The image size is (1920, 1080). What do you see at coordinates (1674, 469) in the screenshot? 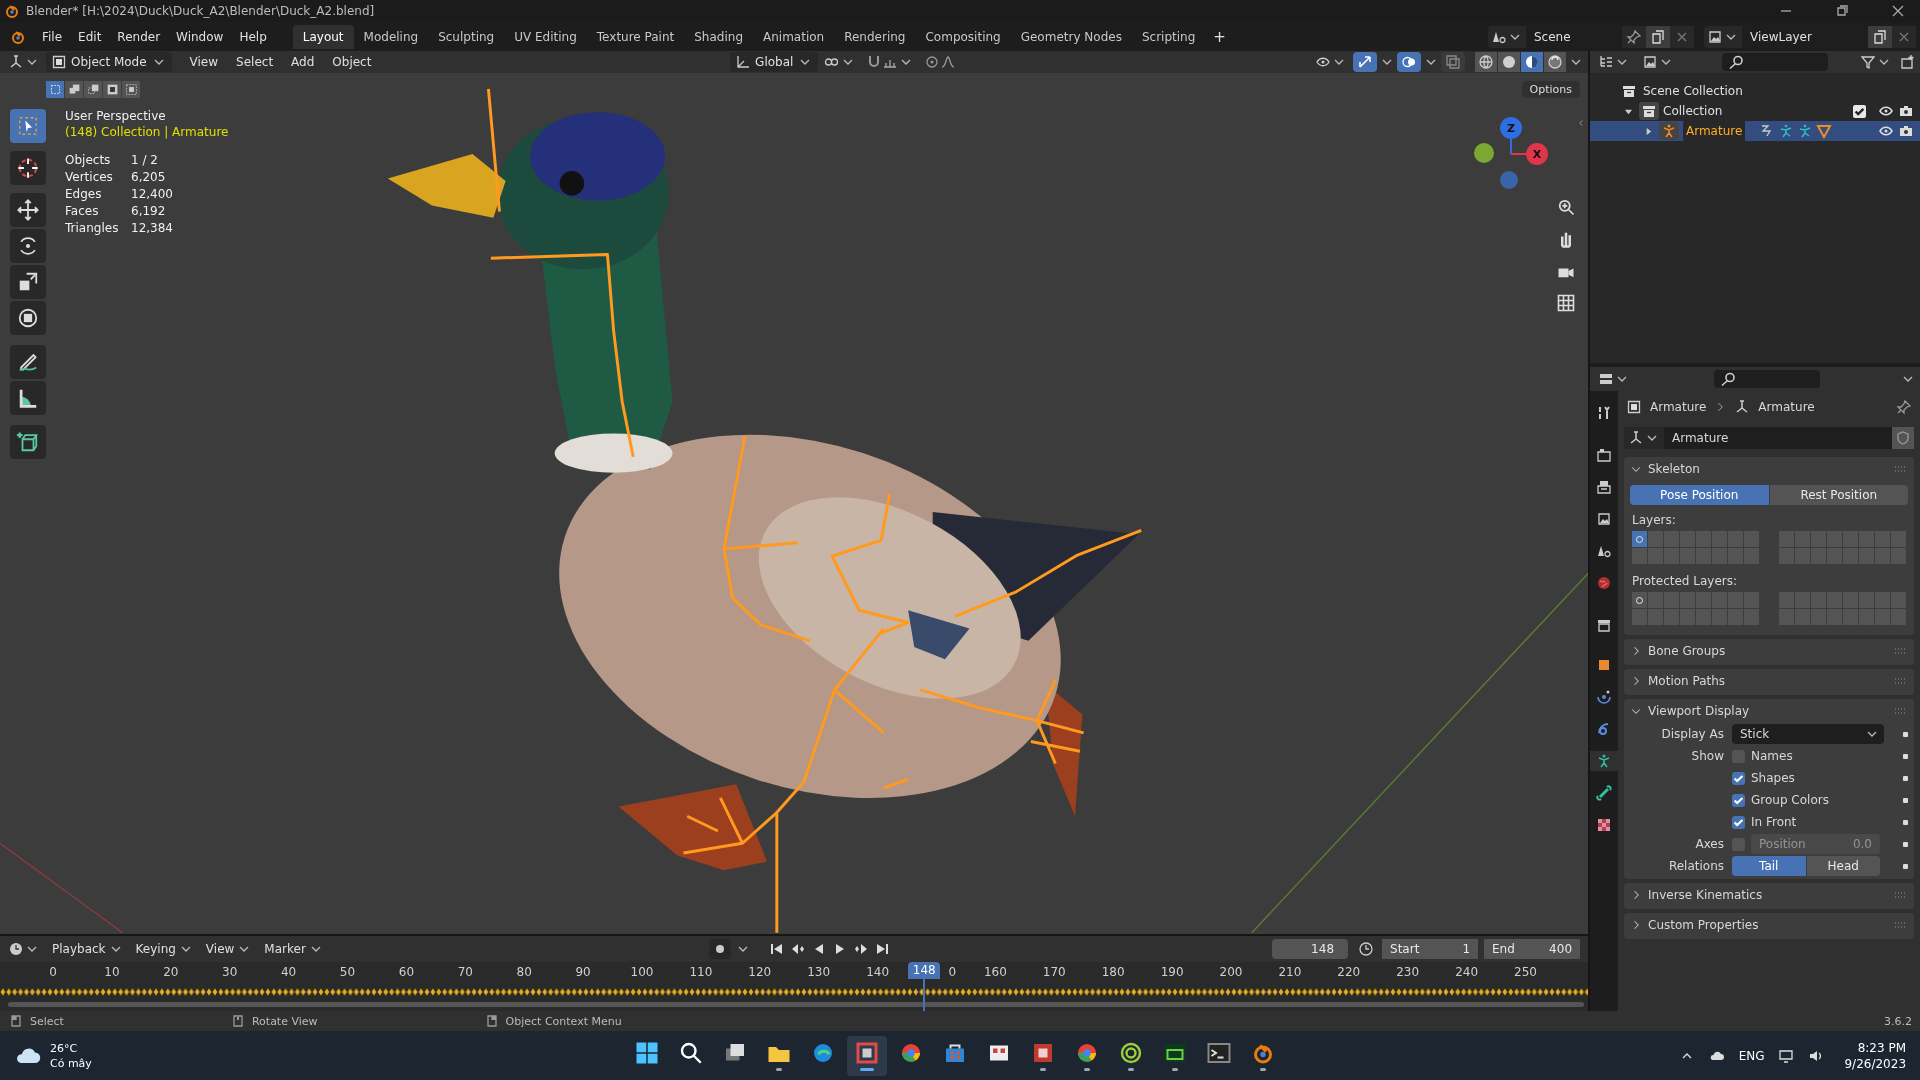
I see `panel-title: Skeleton` at bounding box center [1674, 469].